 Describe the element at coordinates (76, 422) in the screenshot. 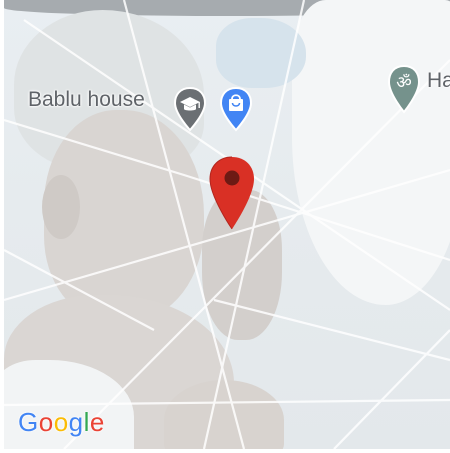

I see `logo-letter: g` at that location.